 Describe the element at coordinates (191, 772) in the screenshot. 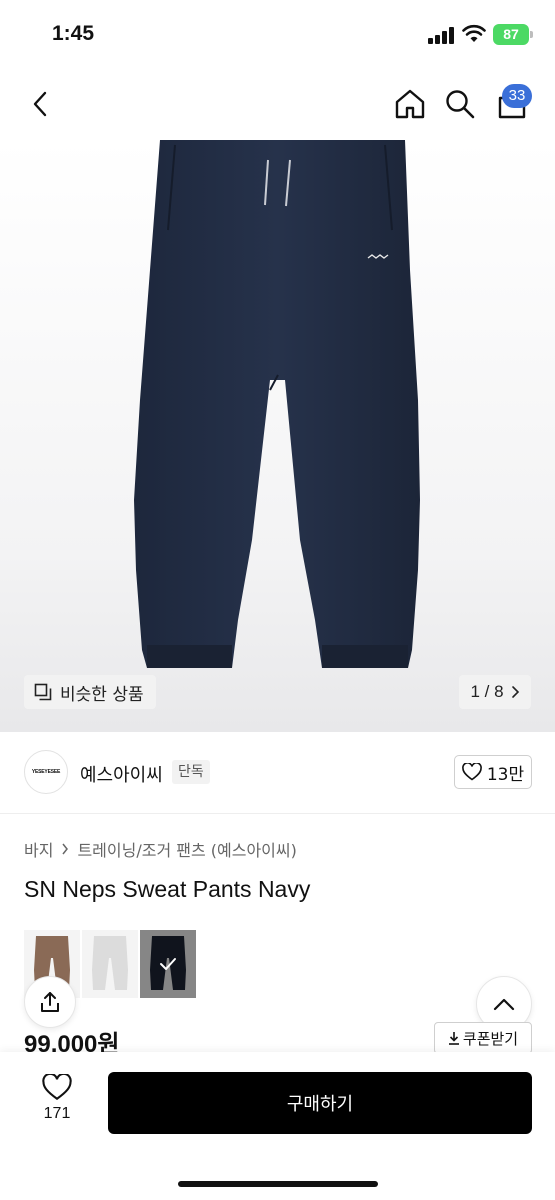

I see `exclusive-badge: 단독` at that location.